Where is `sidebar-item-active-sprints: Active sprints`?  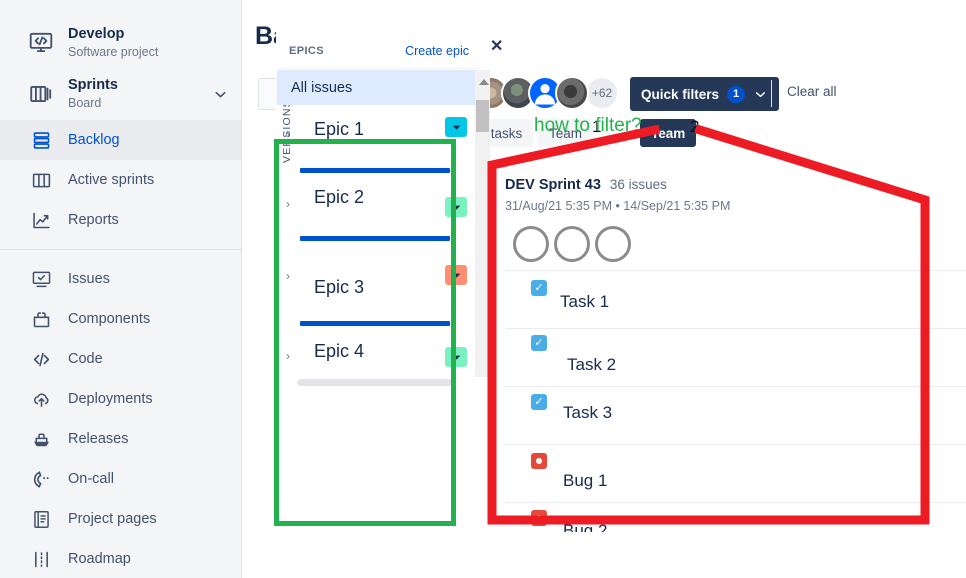
sidebar-item-active-sprints: Active sprints is located at coordinates (120, 180).